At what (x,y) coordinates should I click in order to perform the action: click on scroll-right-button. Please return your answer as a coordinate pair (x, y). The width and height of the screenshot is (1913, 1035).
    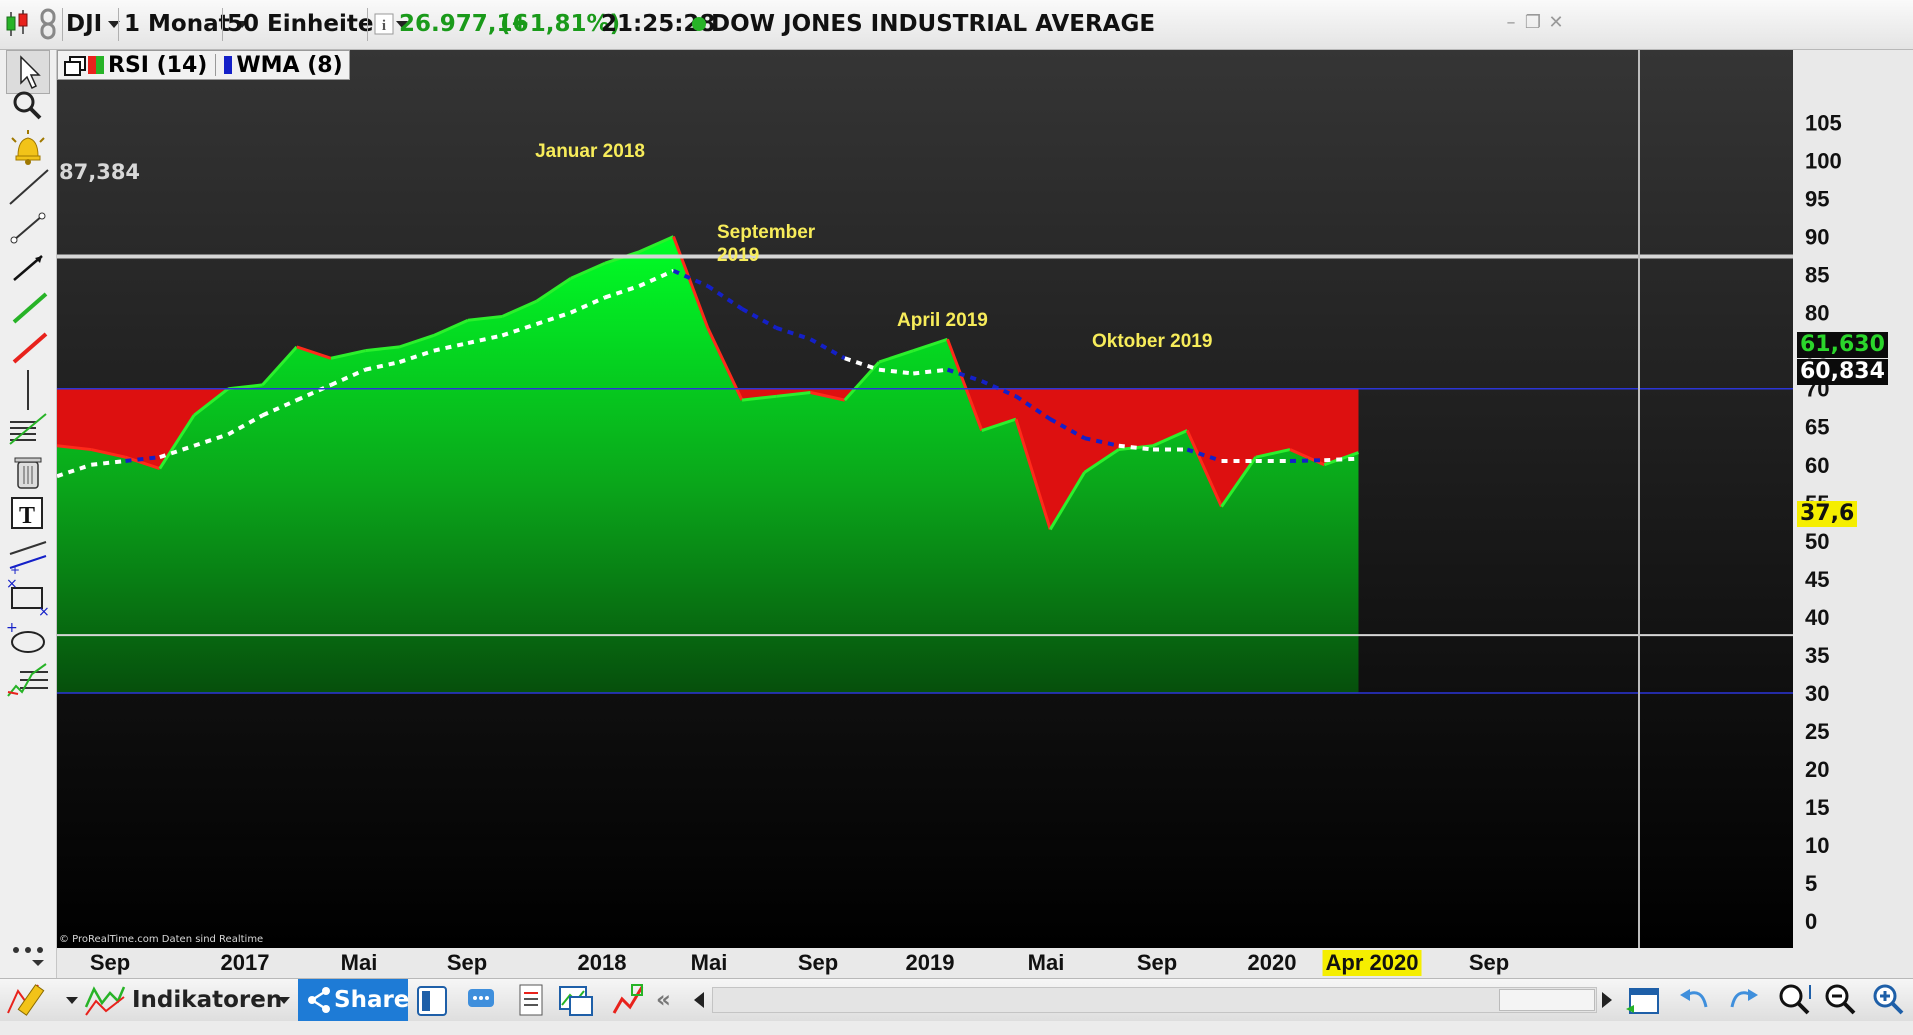
    Looking at the image, I should click on (1606, 1000).